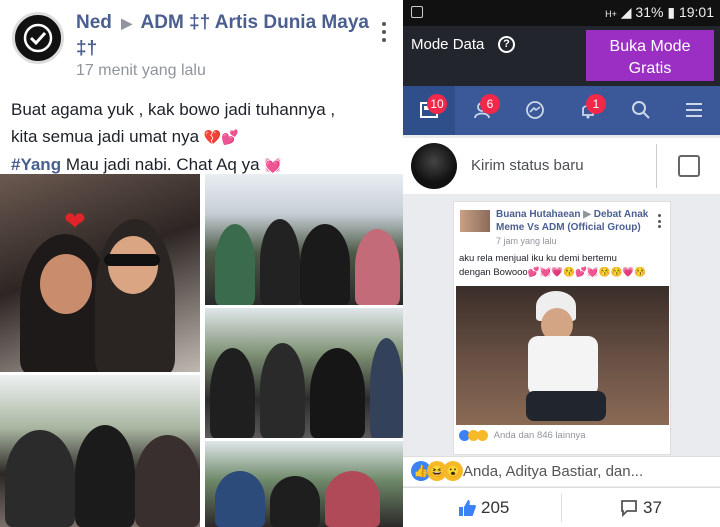 The height and width of the screenshot is (527, 720). Describe the element at coordinates (586, 272) in the screenshot. I see `shared-emoji-icon: 💕💓💗😚💕💓😚😚💗😚` at that location.